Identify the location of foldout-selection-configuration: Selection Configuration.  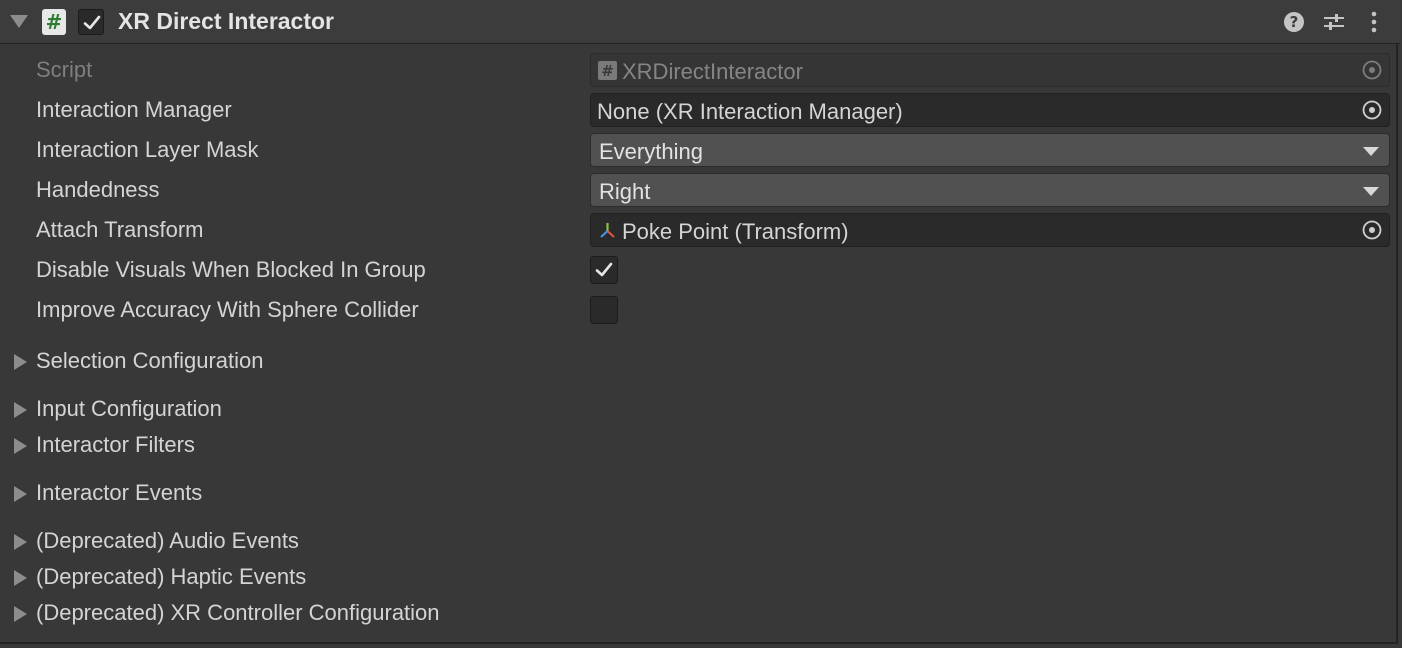
(698, 362).